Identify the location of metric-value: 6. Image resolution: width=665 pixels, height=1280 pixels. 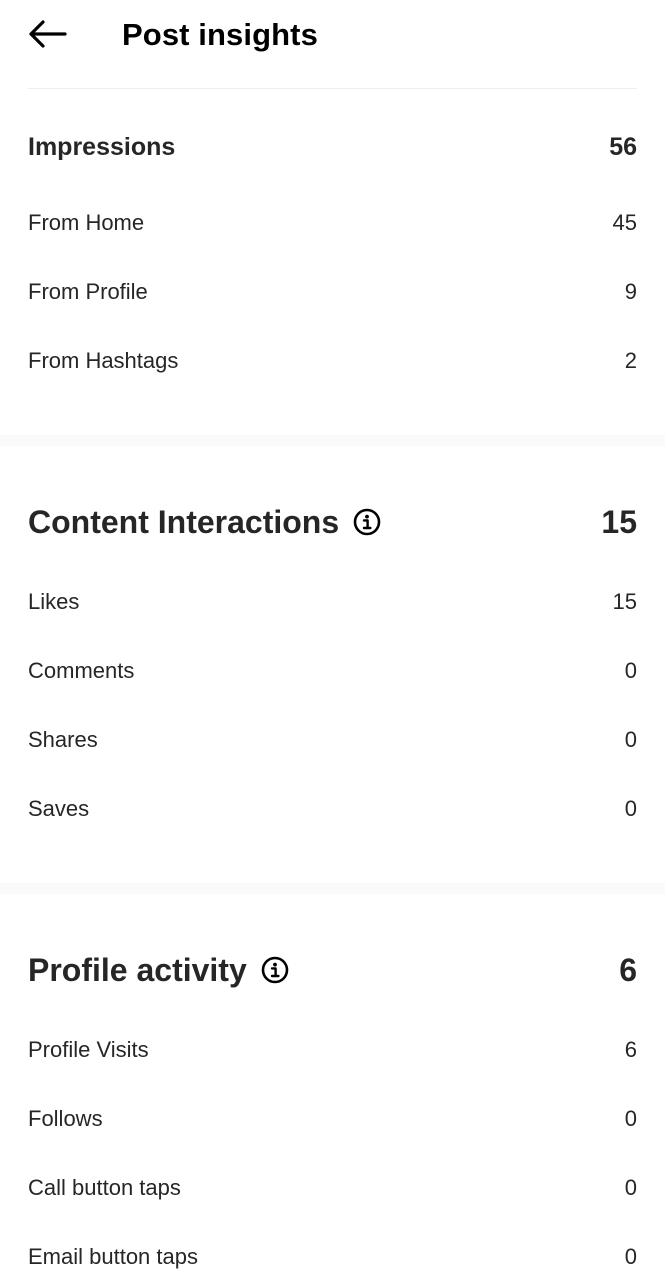
(630, 1049).